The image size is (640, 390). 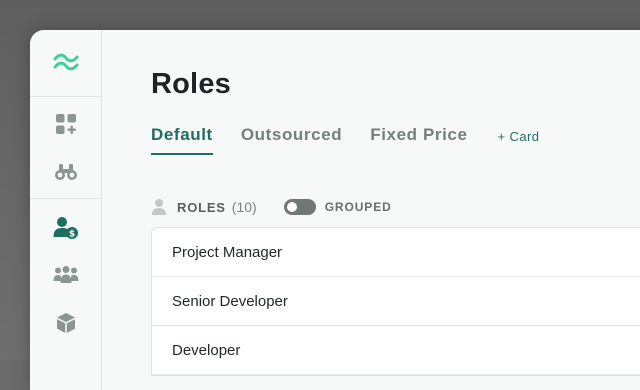 What do you see at coordinates (201, 207) in the screenshot?
I see `roles-title: ROLES` at bounding box center [201, 207].